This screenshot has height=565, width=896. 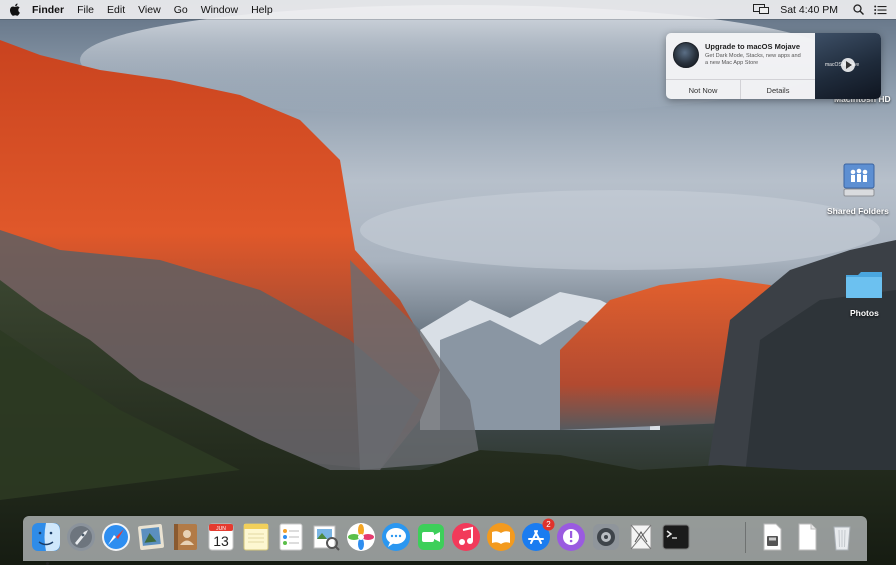 What do you see at coordinates (858, 9) in the screenshot?
I see `spotlight-search-icon` at bounding box center [858, 9].